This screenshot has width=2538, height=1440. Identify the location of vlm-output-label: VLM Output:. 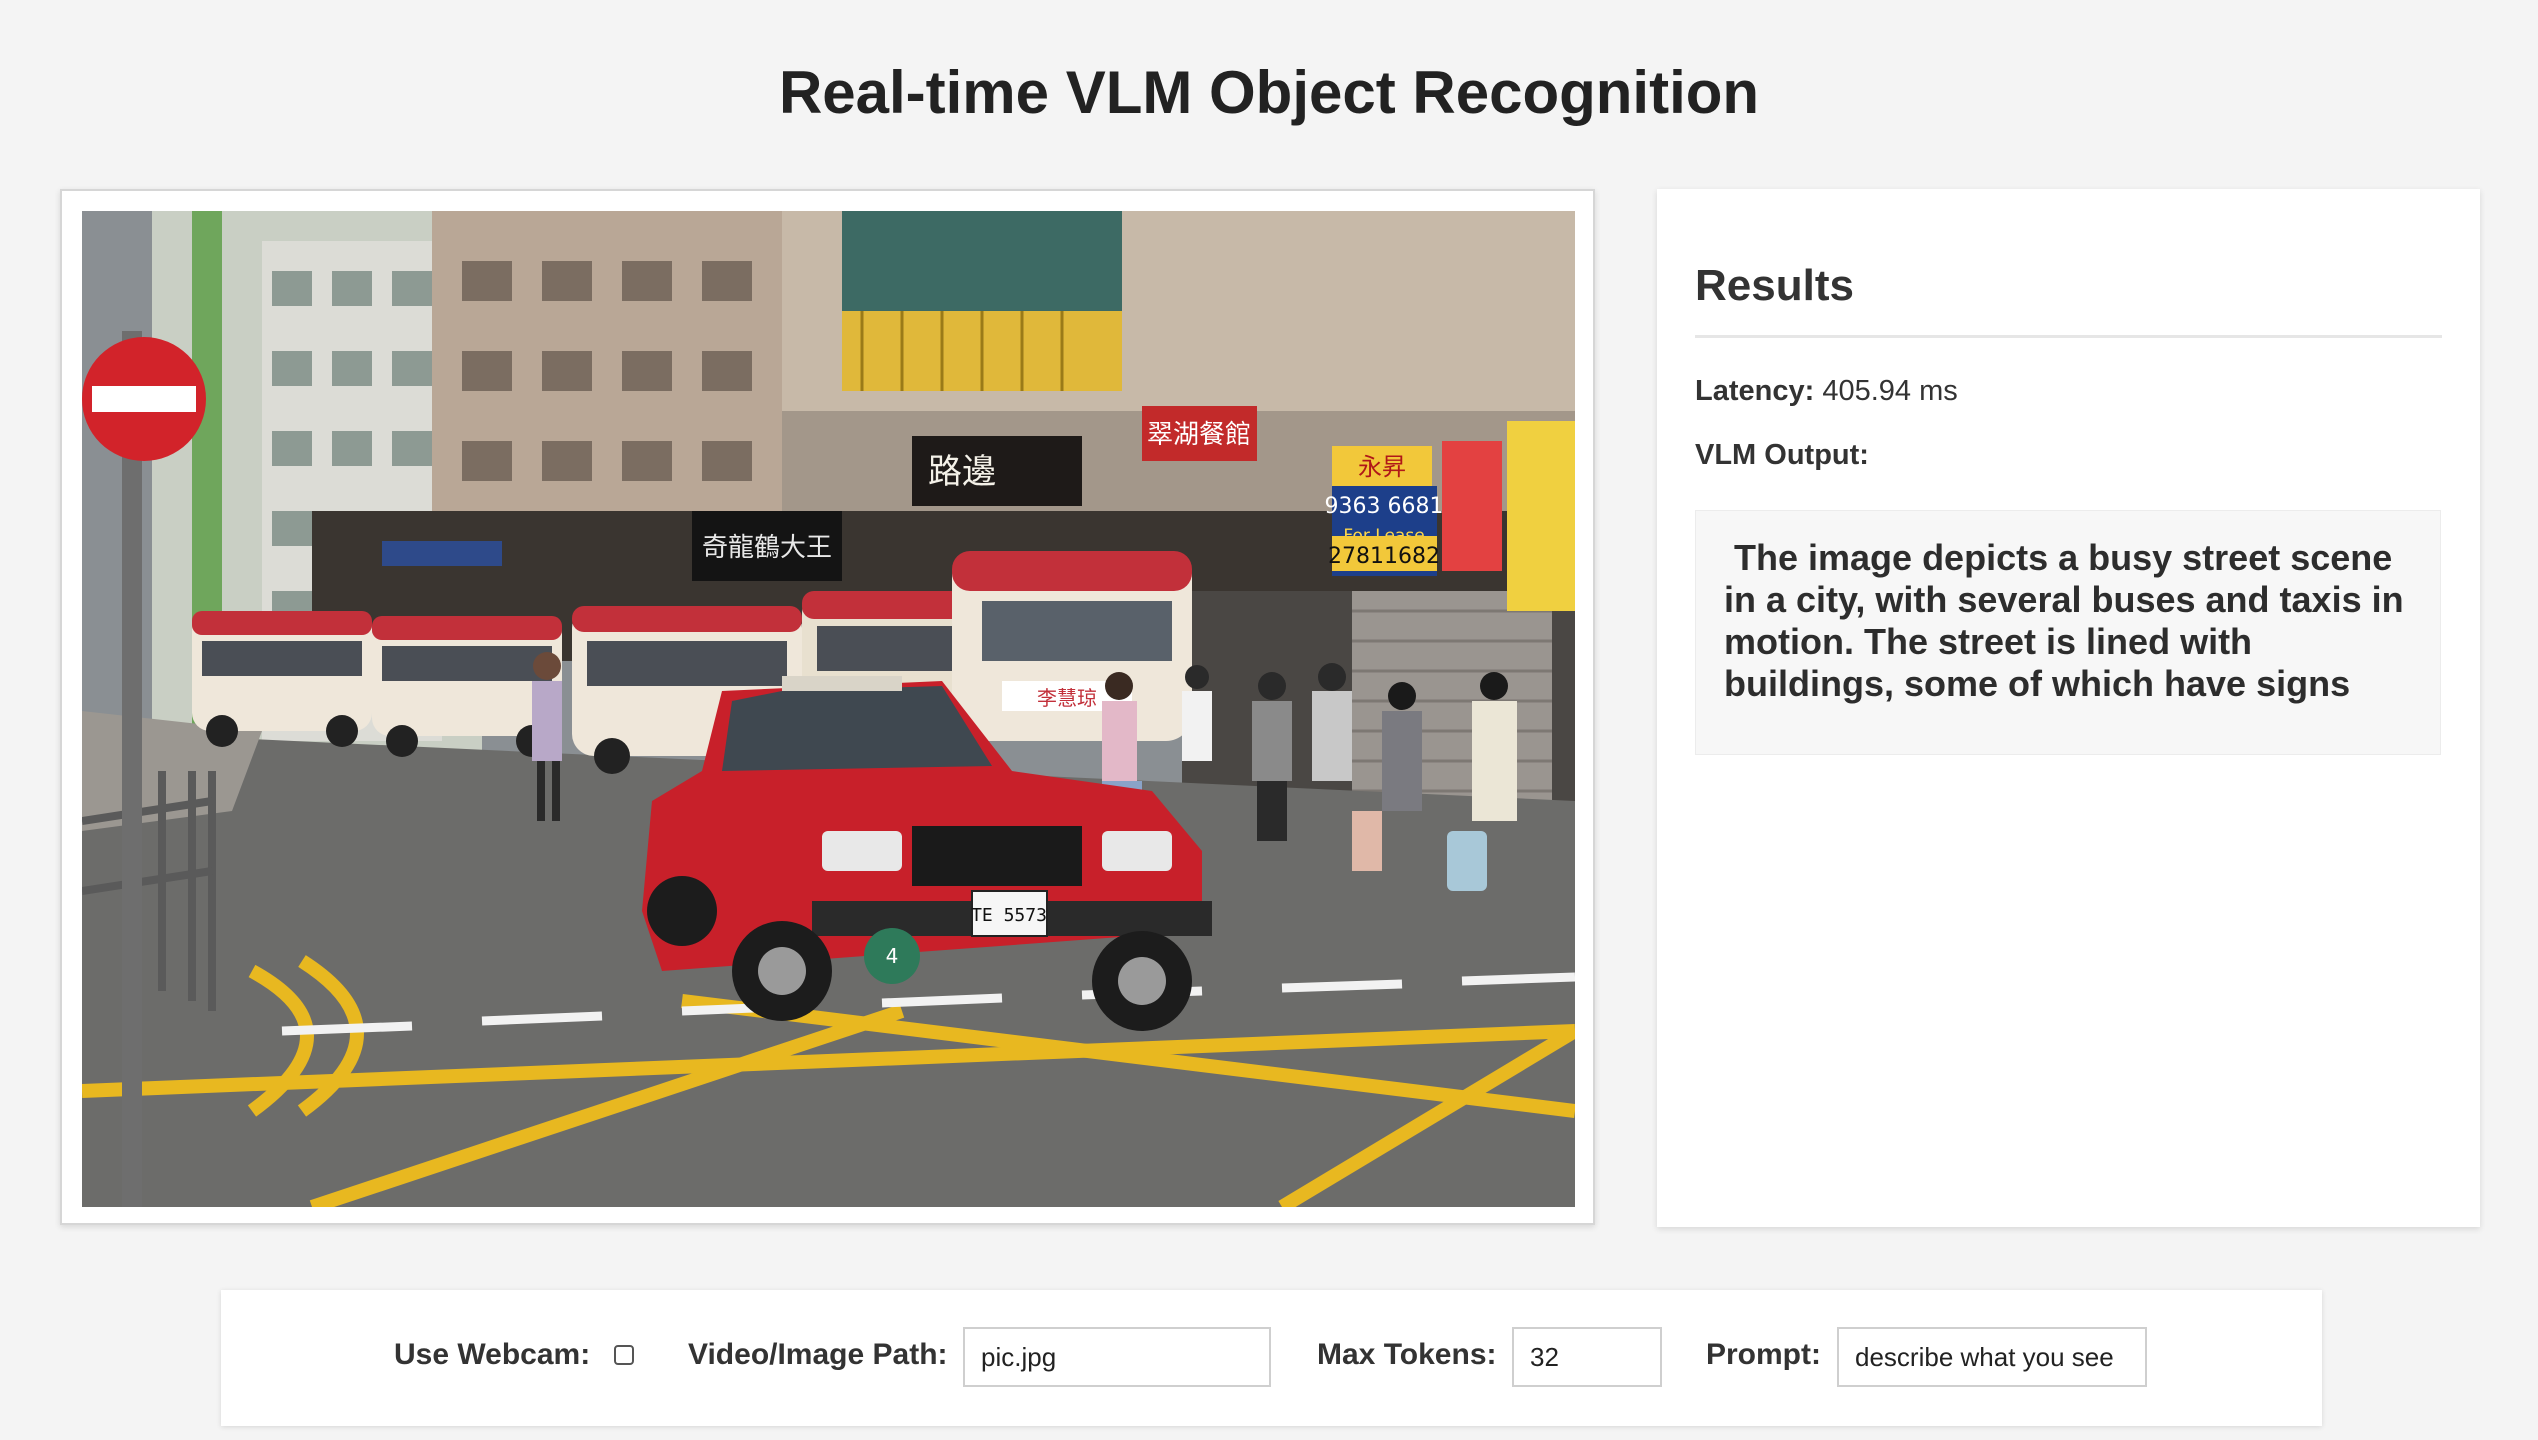
(1782, 455).